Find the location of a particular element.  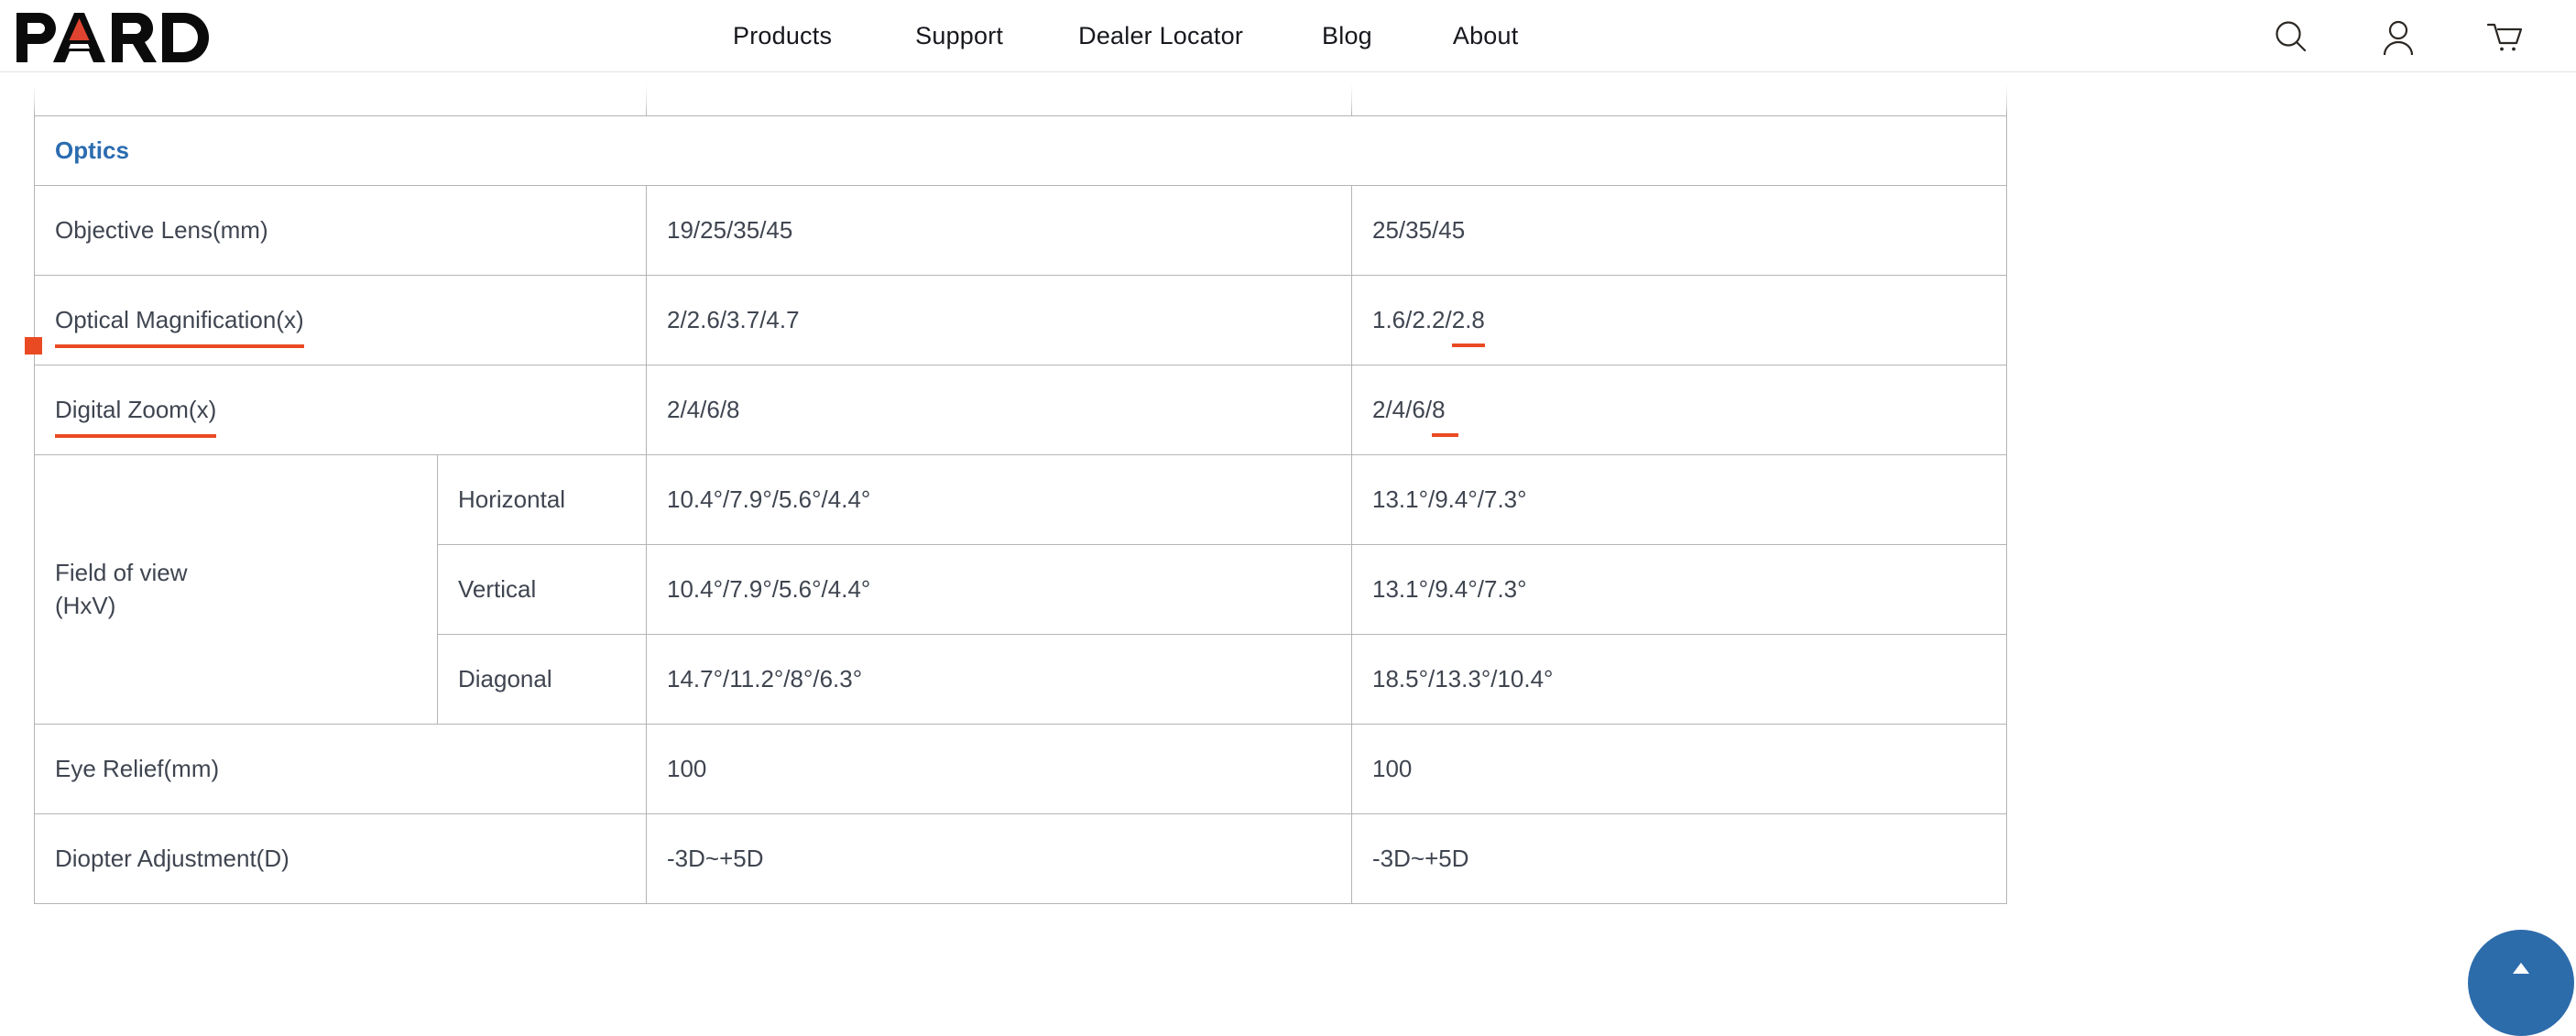

cell-label-optical-magnification: Optical Magnification(x) is located at coordinates (341, 320).